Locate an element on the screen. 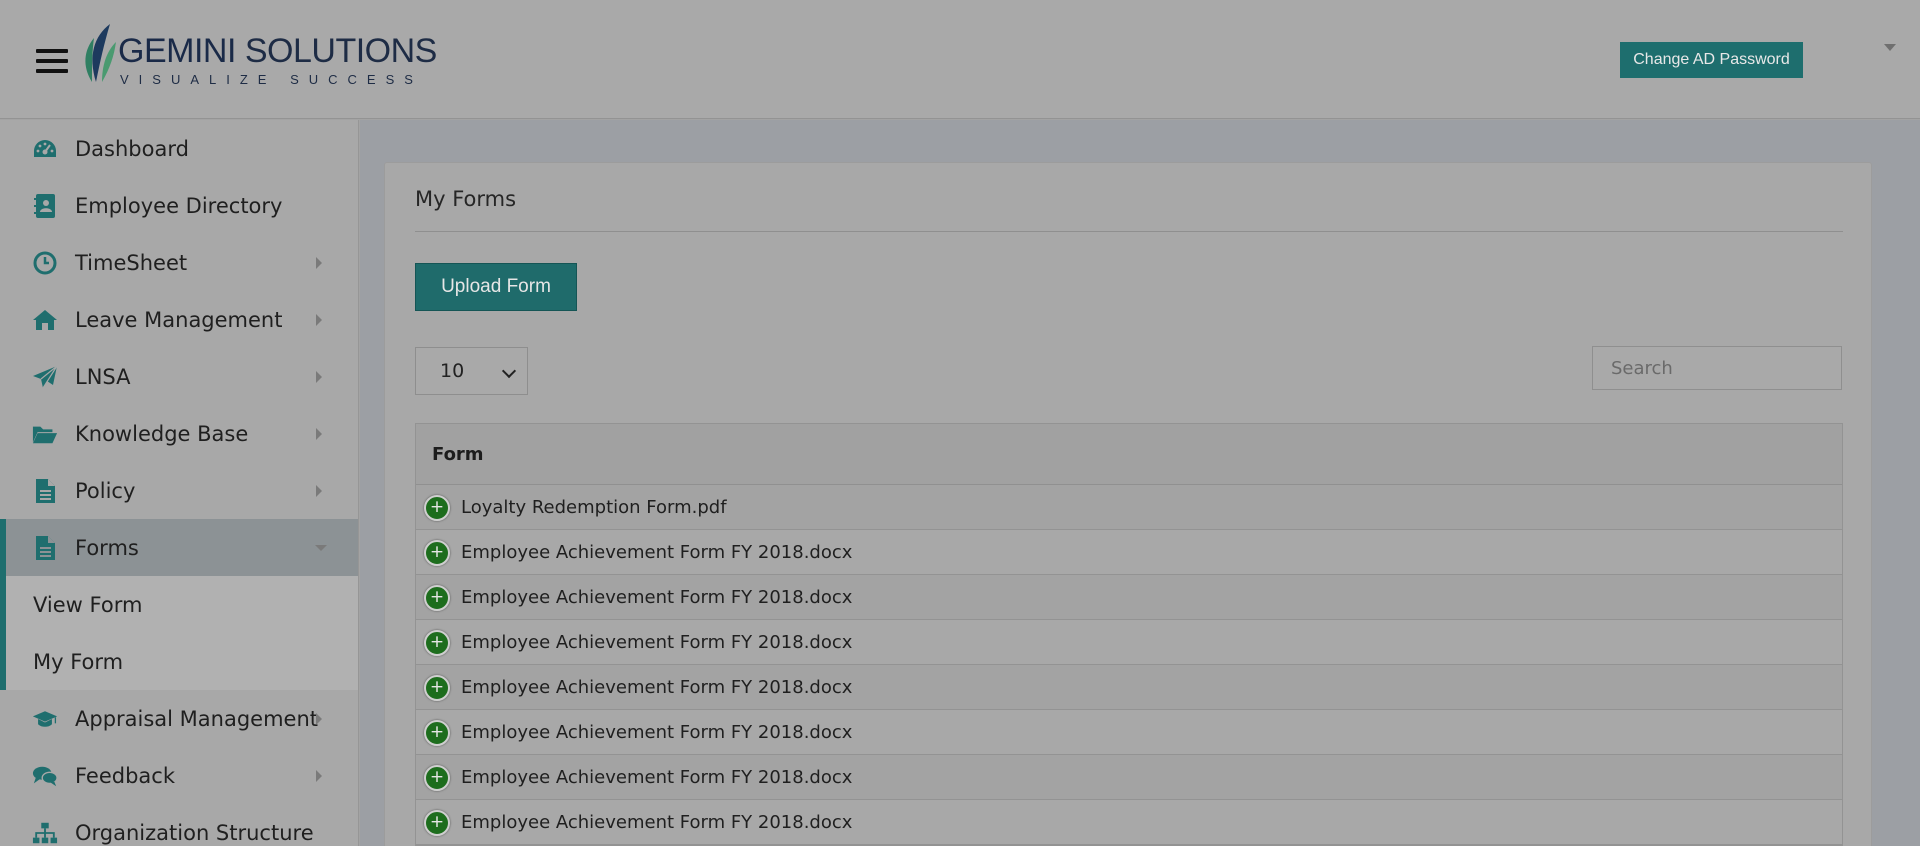 The height and width of the screenshot is (846, 1920). hamburger-menu-icon is located at coordinates (52, 63).